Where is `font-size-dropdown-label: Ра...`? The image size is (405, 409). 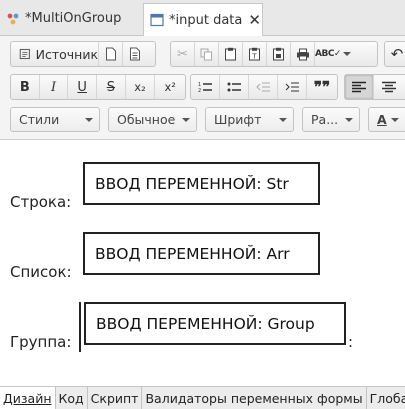
font-size-dropdown-label: Ра... is located at coordinates (325, 119).